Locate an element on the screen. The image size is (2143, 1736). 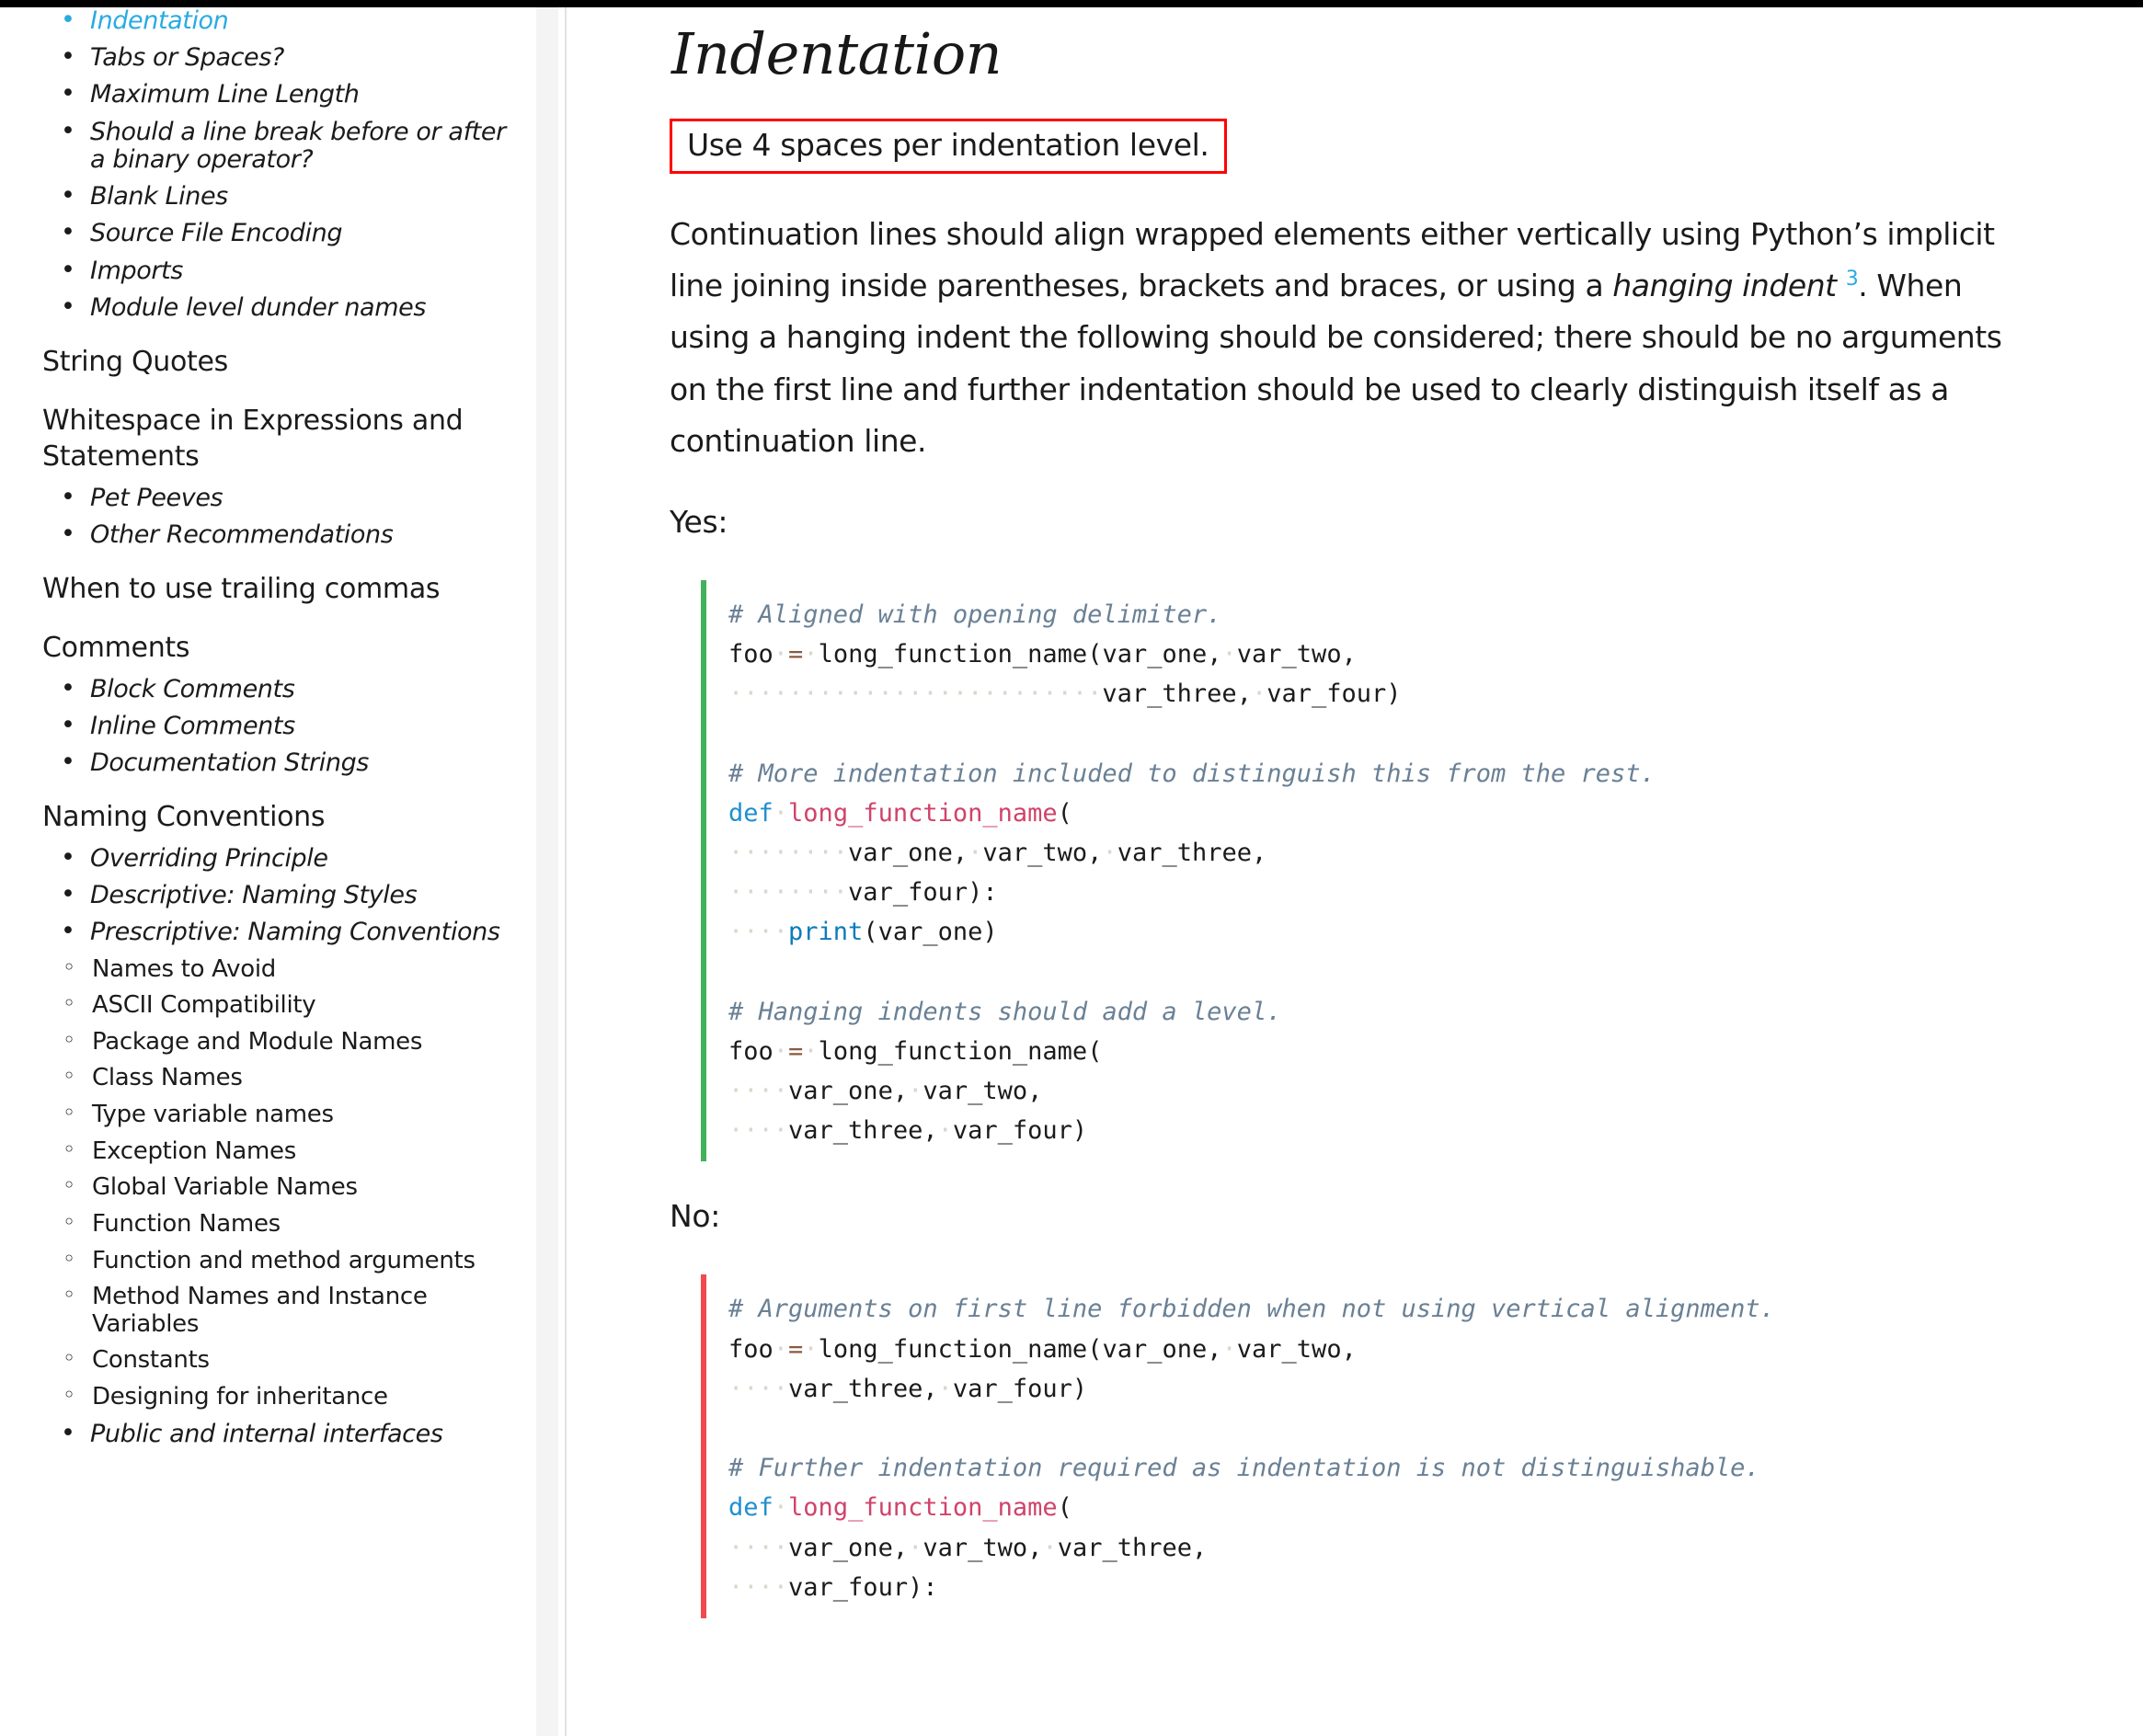
toc-heading: When to use trailing commas is located at coordinates (272, 589).